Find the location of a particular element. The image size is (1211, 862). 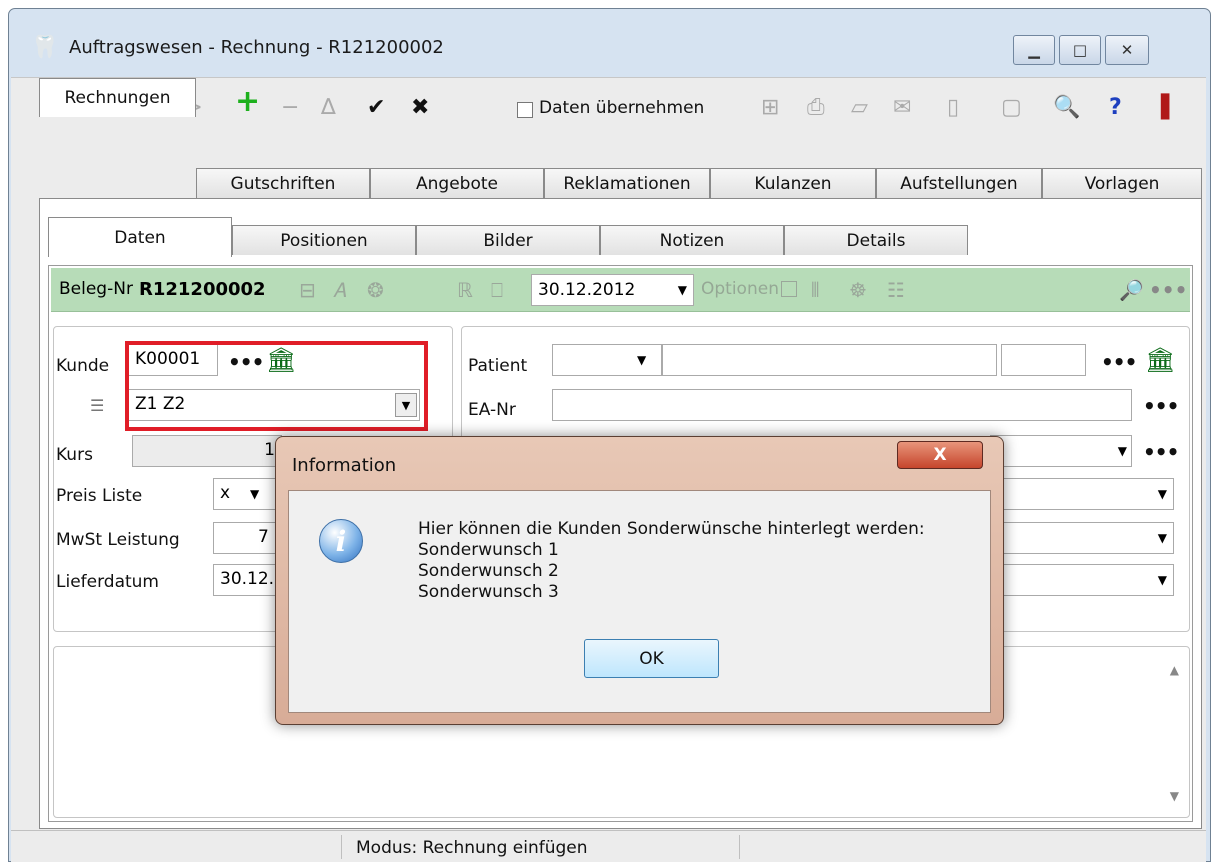

tab-vorlagen: Vorlagen is located at coordinates (1122, 183).